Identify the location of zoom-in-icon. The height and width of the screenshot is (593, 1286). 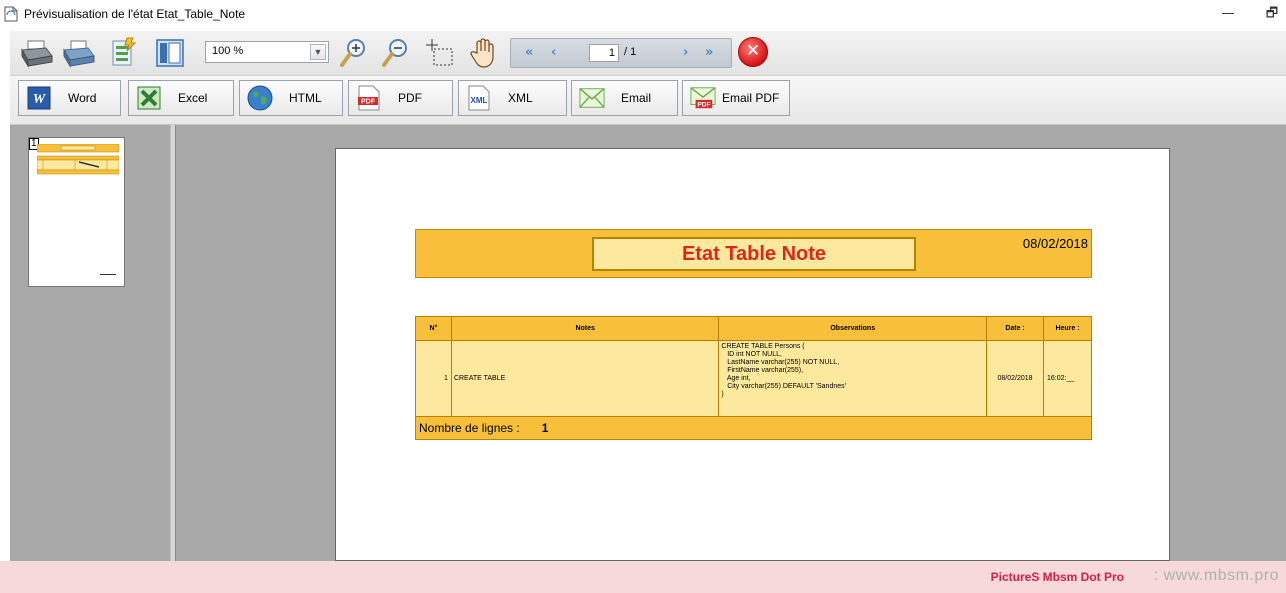
(352, 53).